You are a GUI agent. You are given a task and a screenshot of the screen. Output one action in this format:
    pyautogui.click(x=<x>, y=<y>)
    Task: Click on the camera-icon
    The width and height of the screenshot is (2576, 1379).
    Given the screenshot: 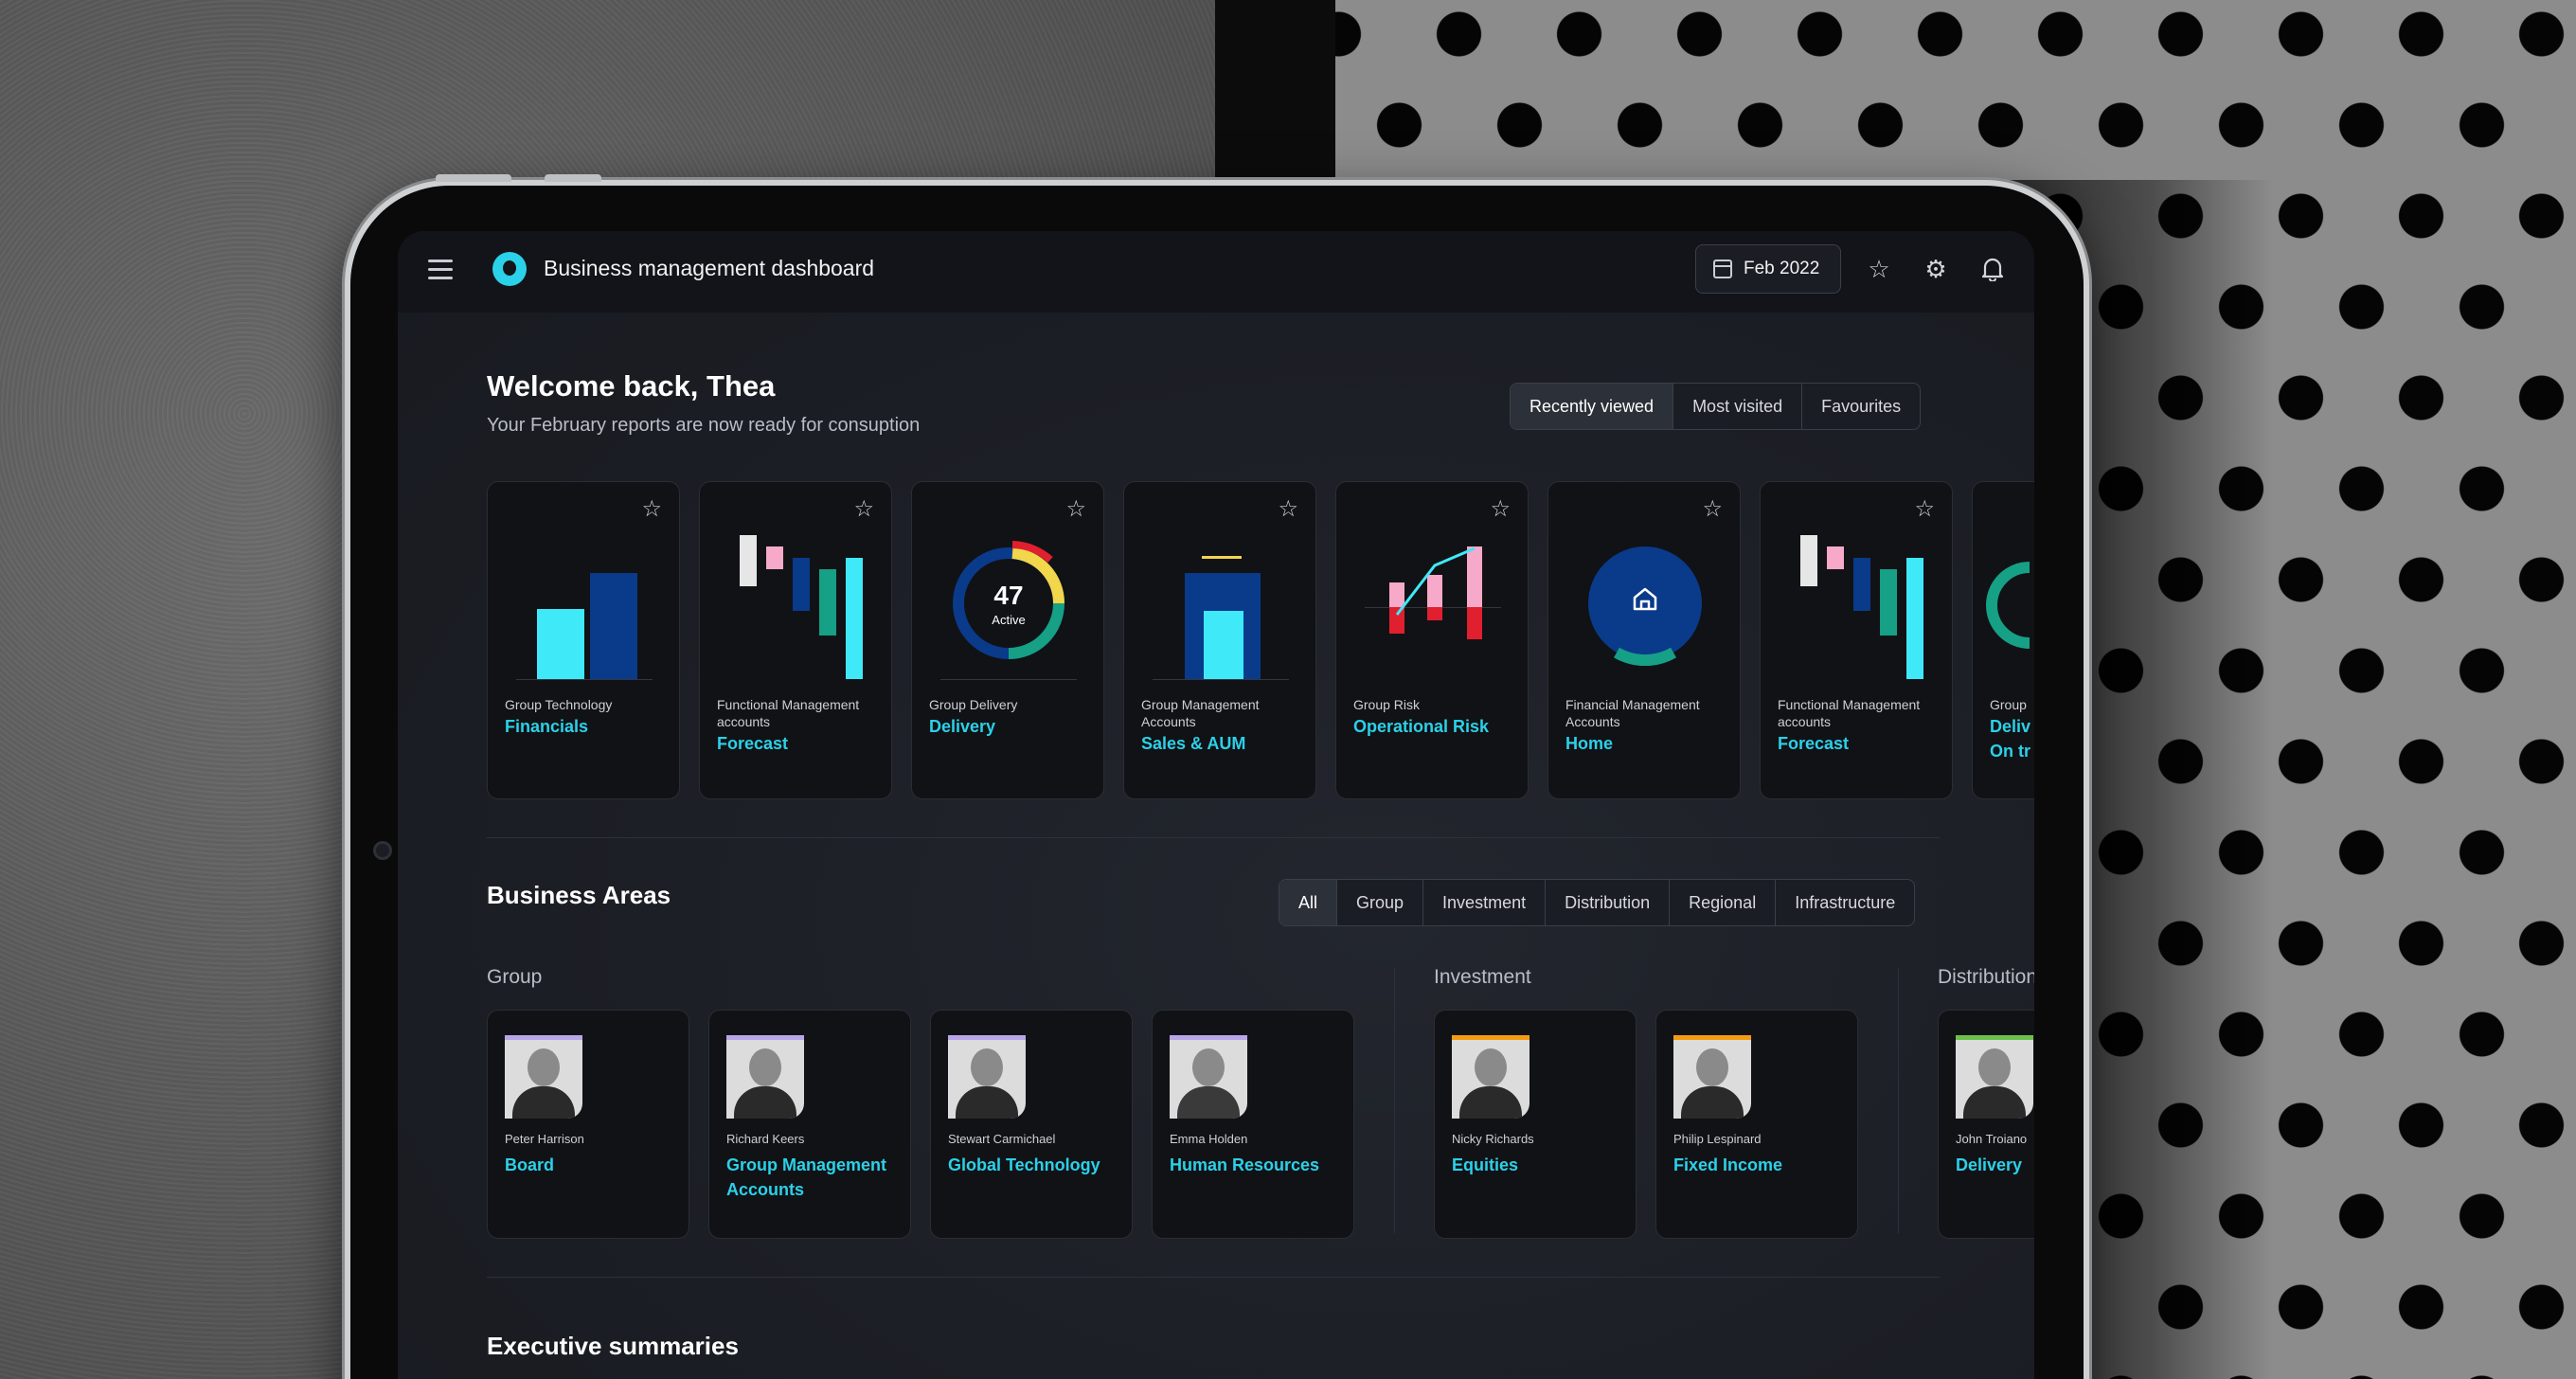 What is the action you would take?
    pyautogui.click(x=382, y=850)
    